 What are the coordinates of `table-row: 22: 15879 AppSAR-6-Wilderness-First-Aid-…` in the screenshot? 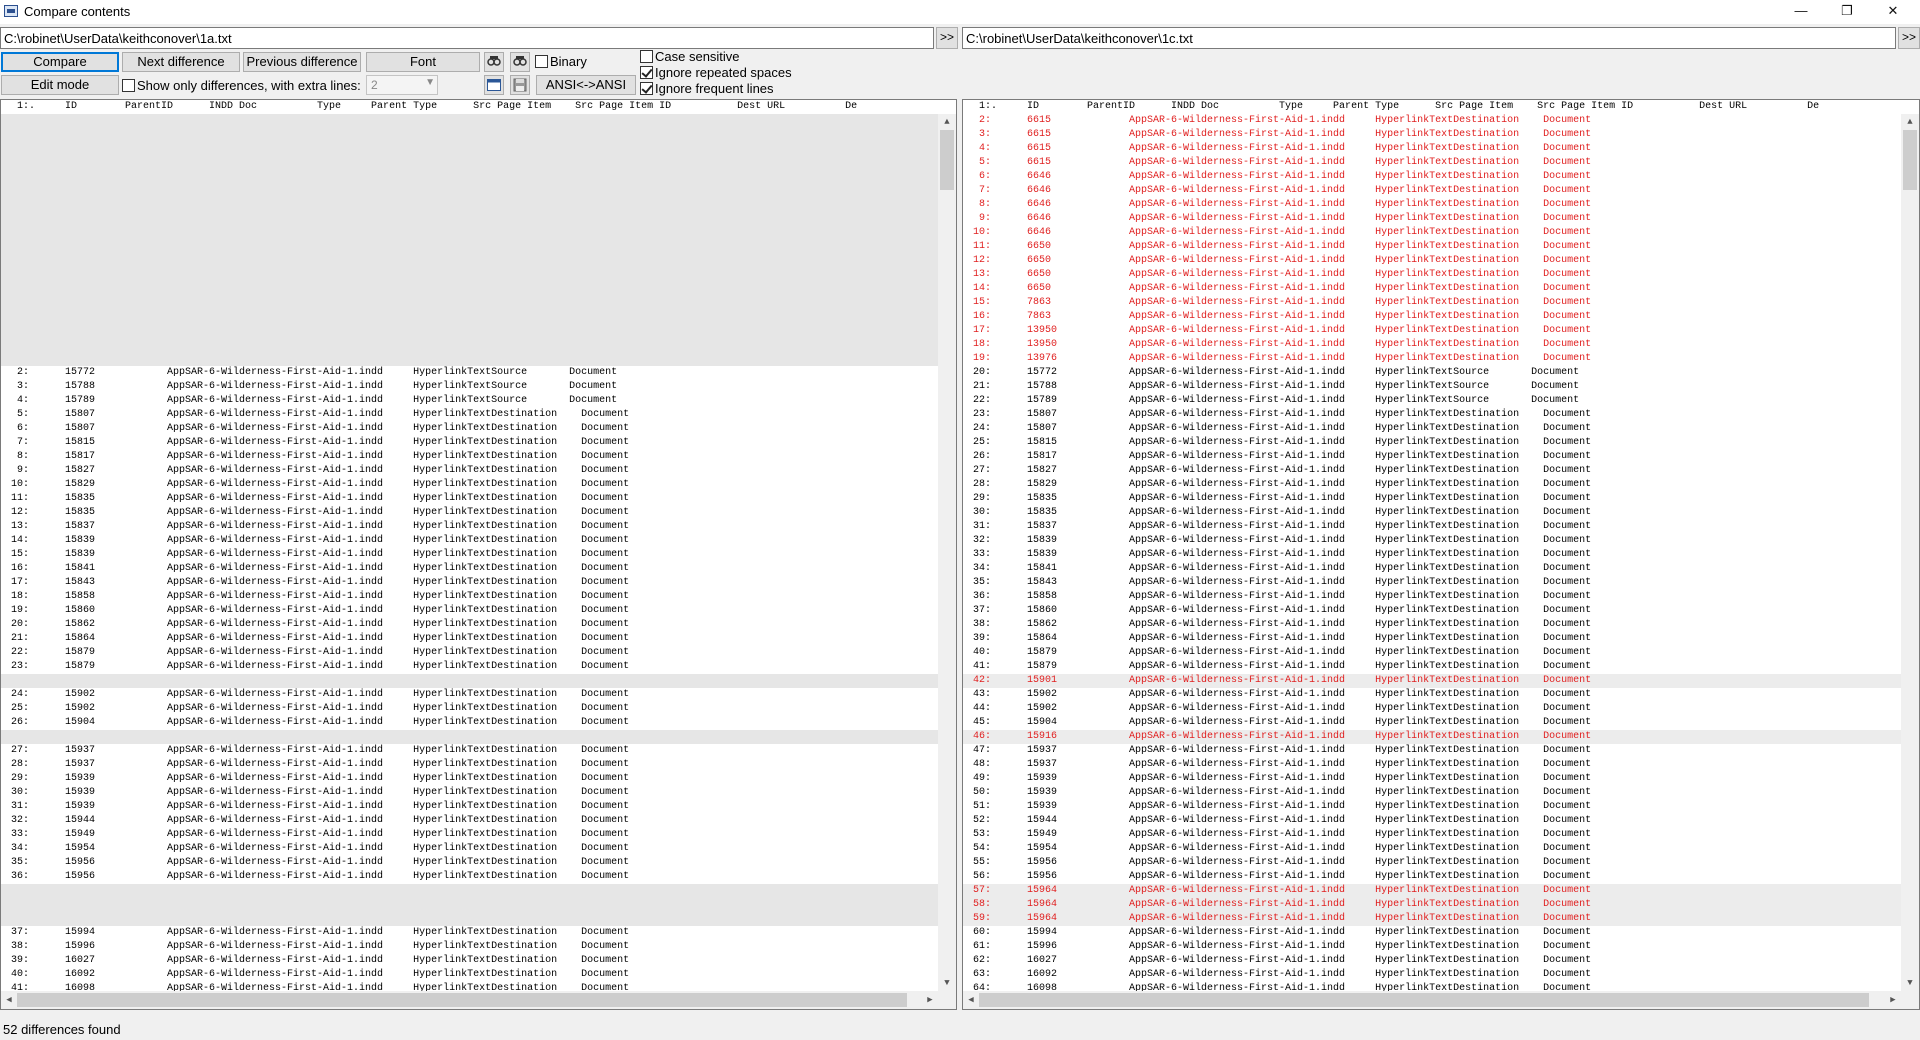 It's located at (469, 653).